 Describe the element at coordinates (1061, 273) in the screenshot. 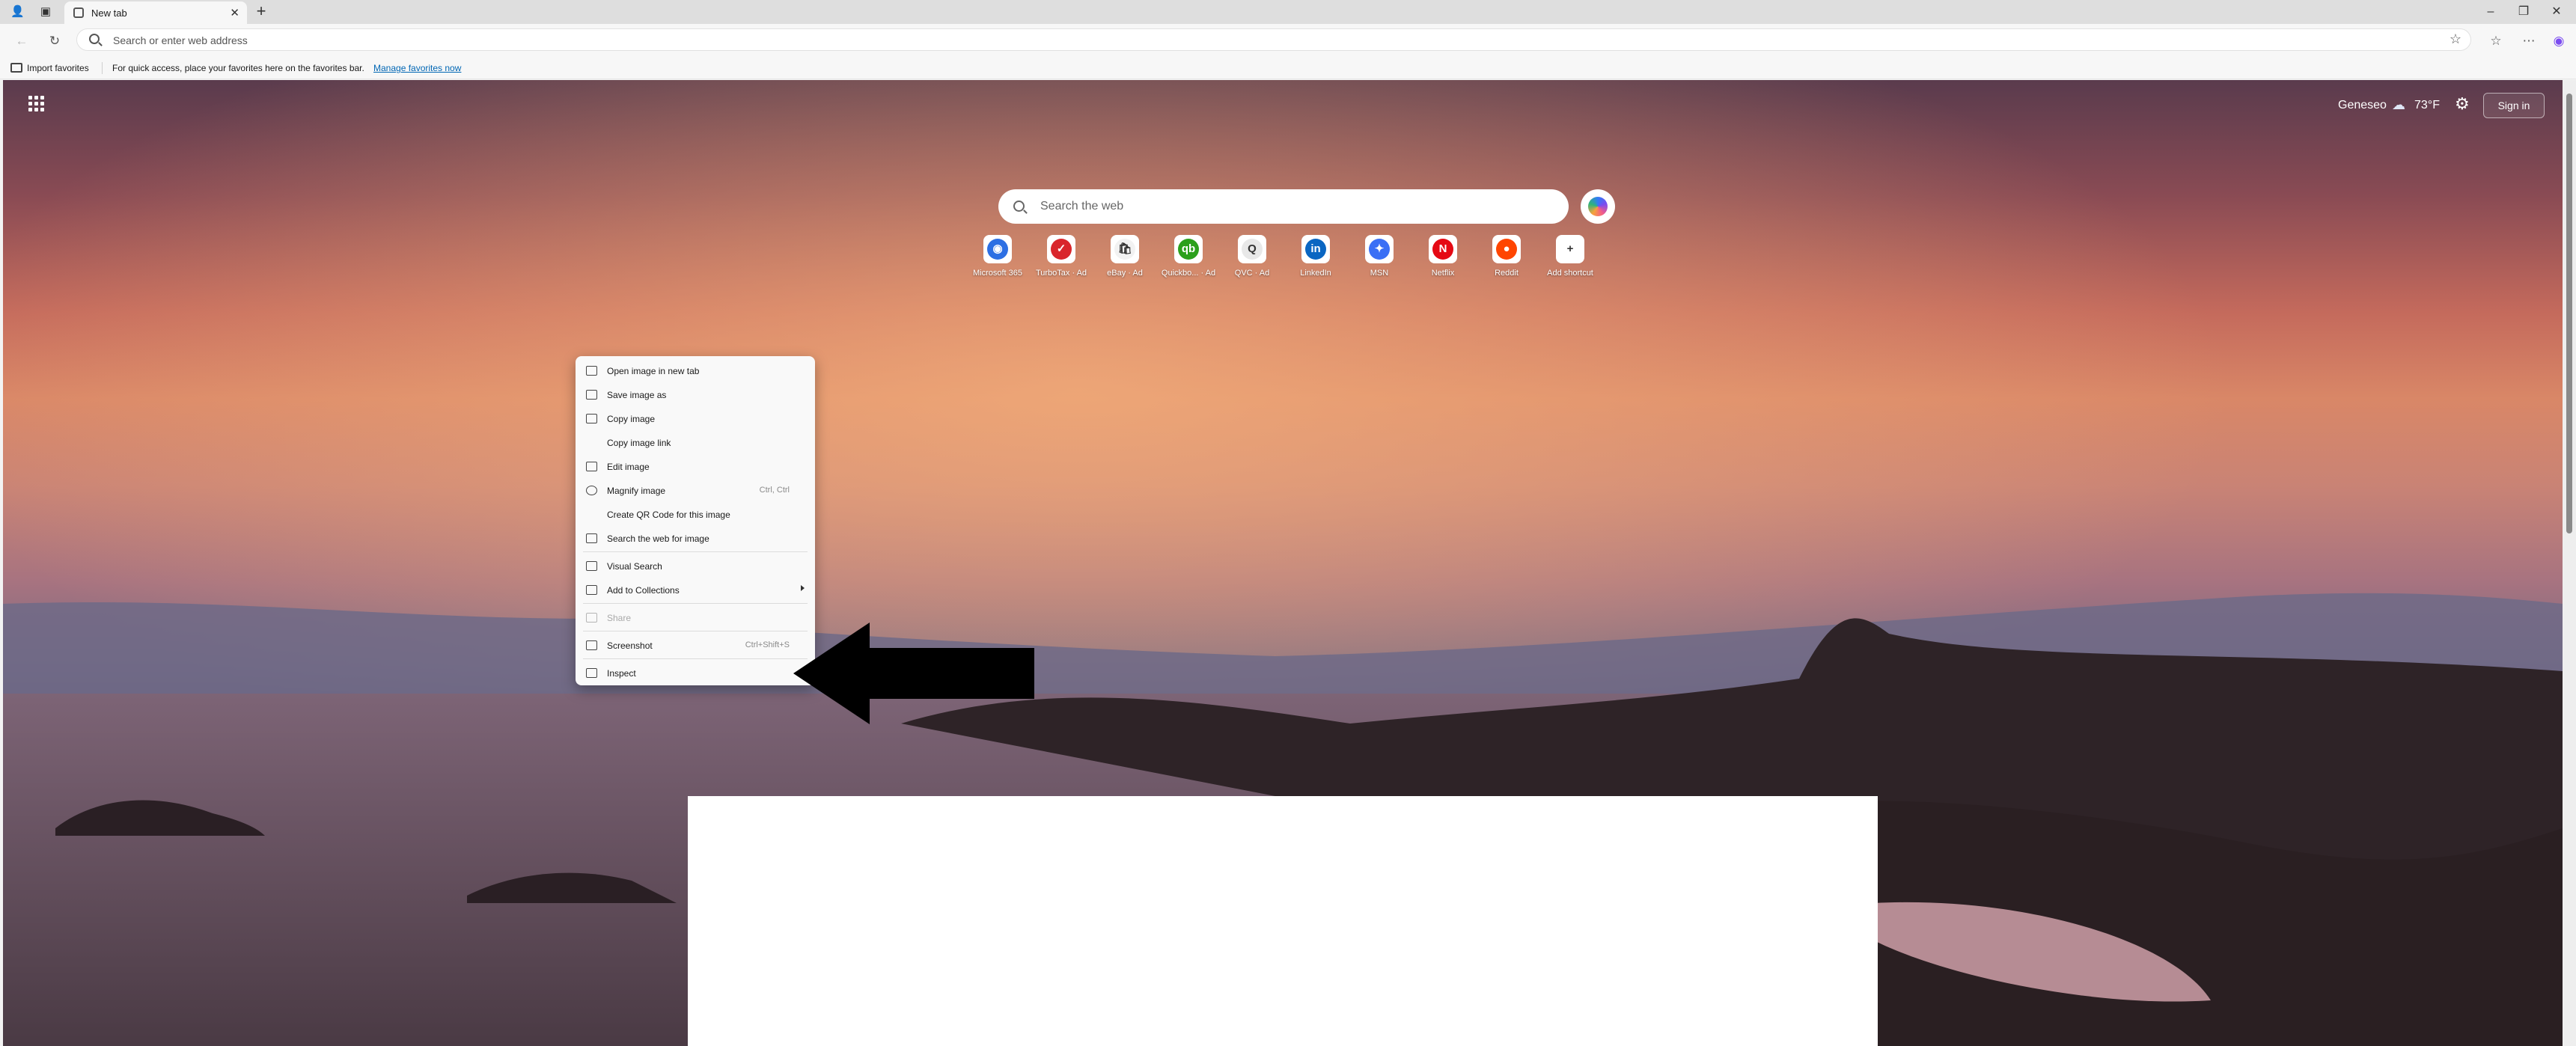

I see `quick-link-label: TurboTax · Ad` at that location.